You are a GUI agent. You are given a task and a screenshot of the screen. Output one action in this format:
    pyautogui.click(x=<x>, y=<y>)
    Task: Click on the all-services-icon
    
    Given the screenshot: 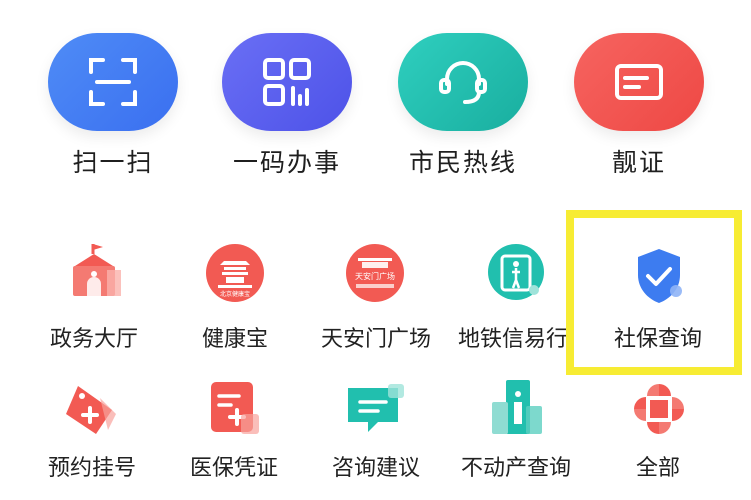 What is the action you would take?
    pyautogui.click(x=659, y=409)
    